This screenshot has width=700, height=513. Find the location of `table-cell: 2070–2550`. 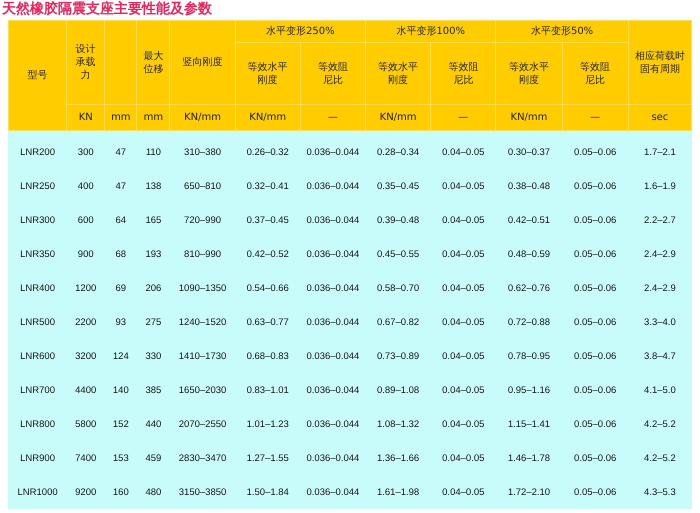

table-cell: 2070–2550 is located at coordinates (203, 424).